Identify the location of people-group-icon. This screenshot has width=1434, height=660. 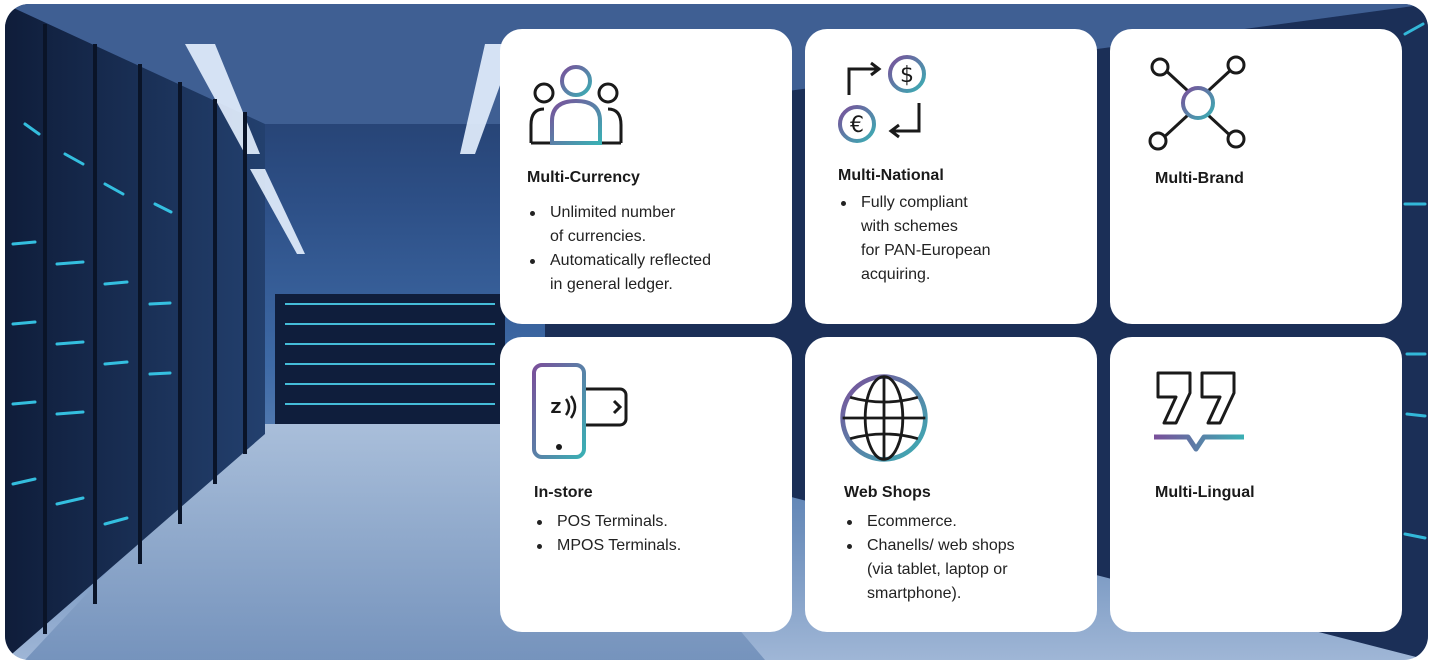
(576, 105).